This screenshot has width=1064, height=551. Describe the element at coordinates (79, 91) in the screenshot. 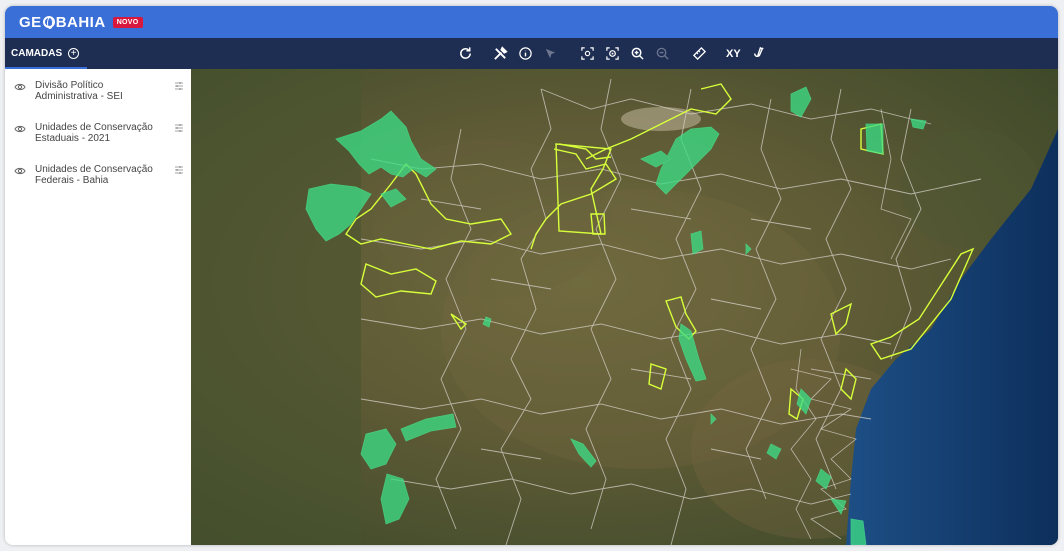

I see `layer-name: Divisão Político Administrativa - SEI` at that location.